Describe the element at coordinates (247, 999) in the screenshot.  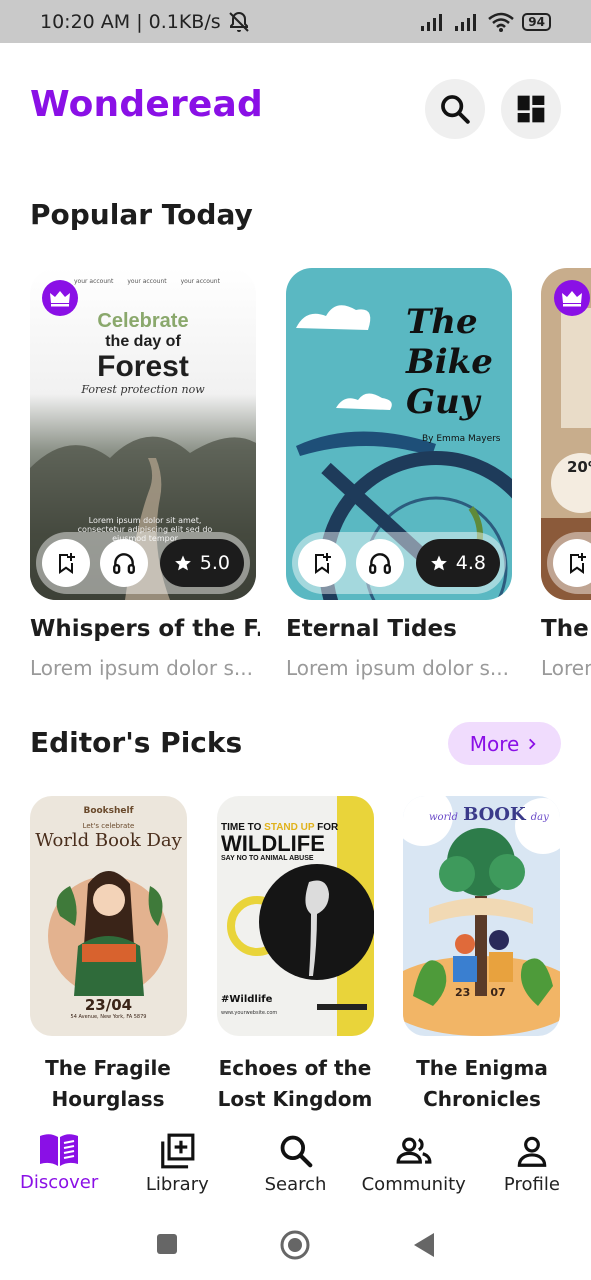
I see `cover-hashtag: #Wildlife` at that location.